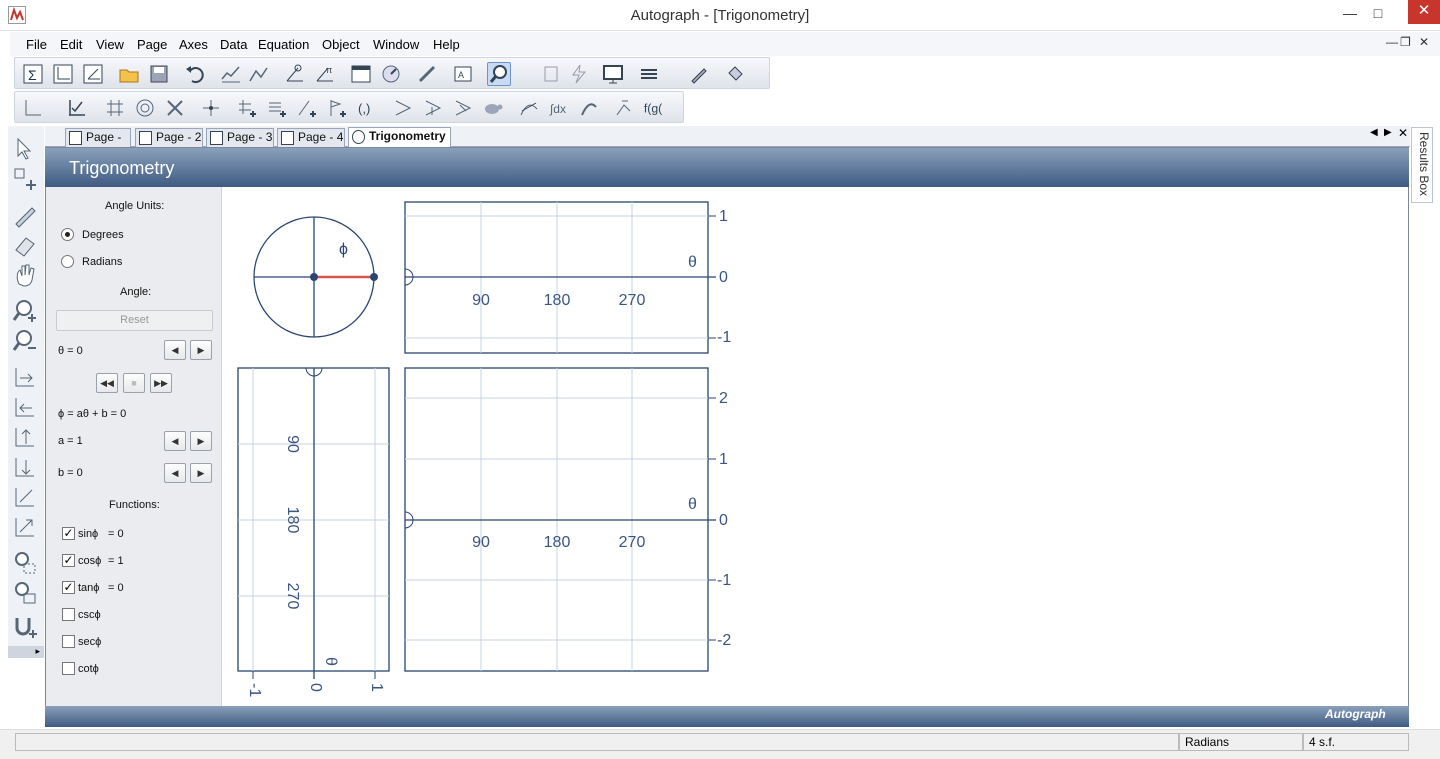 The width and height of the screenshot is (1440, 759). I want to click on scale-both-down-icon, so click(25, 527).